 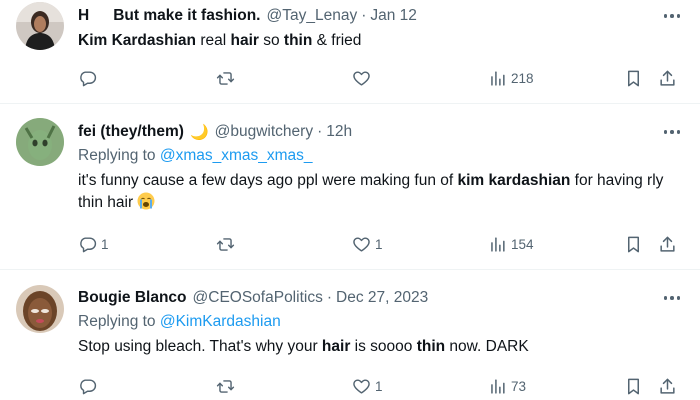 What do you see at coordinates (381, 78) in the screenshot?
I see `tweet-actions: 218` at bounding box center [381, 78].